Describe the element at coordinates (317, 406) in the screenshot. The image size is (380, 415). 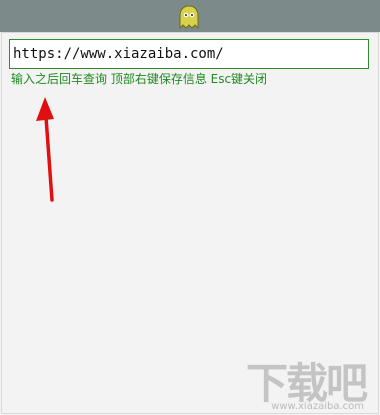
I see `watermark-url: www.xiazaiba.com` at that location.